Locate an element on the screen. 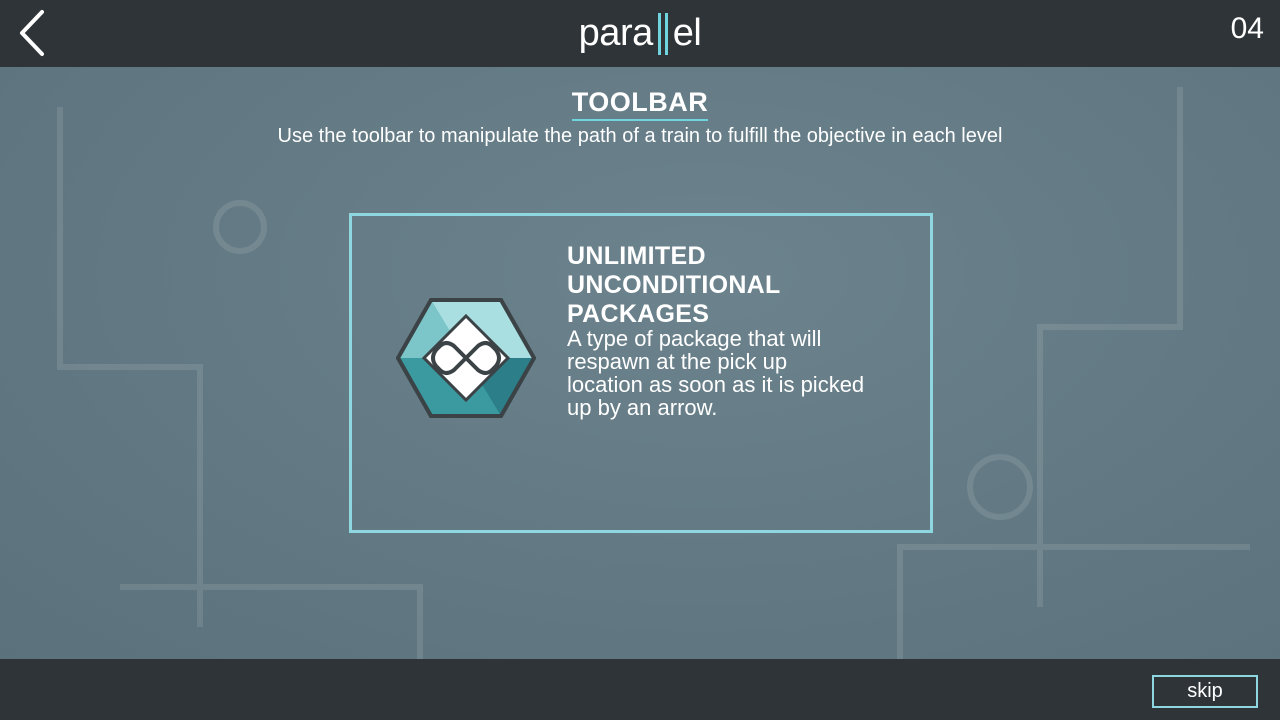 The width and height of the screenshot is (1280, 720). card-description-line: respawn at the pick up is located at coordinates (677, 361).